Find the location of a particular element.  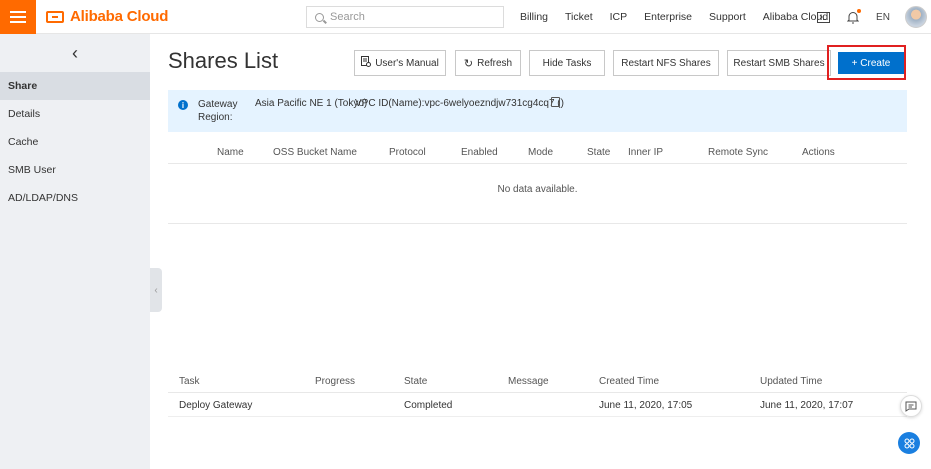

sidebar-item-ad-ldap-dns: AD/LDAP/DNS is located at coordinates (75, 198).